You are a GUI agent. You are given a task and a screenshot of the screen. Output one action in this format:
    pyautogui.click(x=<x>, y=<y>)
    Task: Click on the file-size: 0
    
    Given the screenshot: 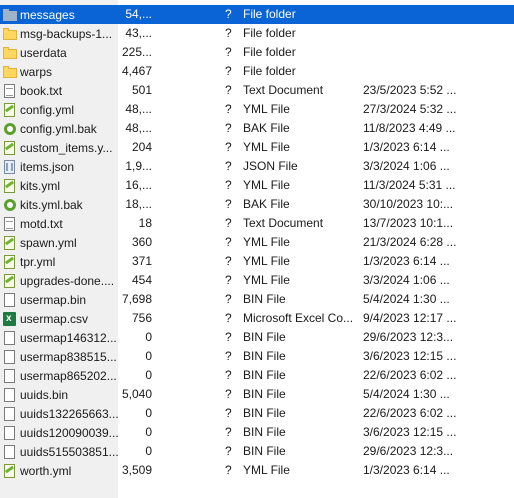 What is the action you would take?
    pyautogui.click(x=148, y=432)
    